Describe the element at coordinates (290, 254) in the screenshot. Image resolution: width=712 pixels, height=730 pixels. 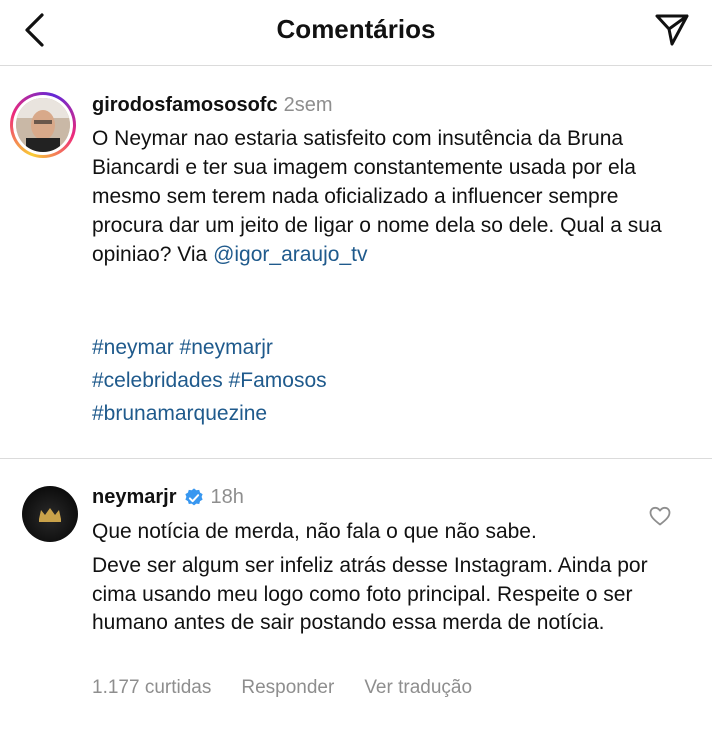
I see `mention-link: @igor_araujo_tv` at that location.